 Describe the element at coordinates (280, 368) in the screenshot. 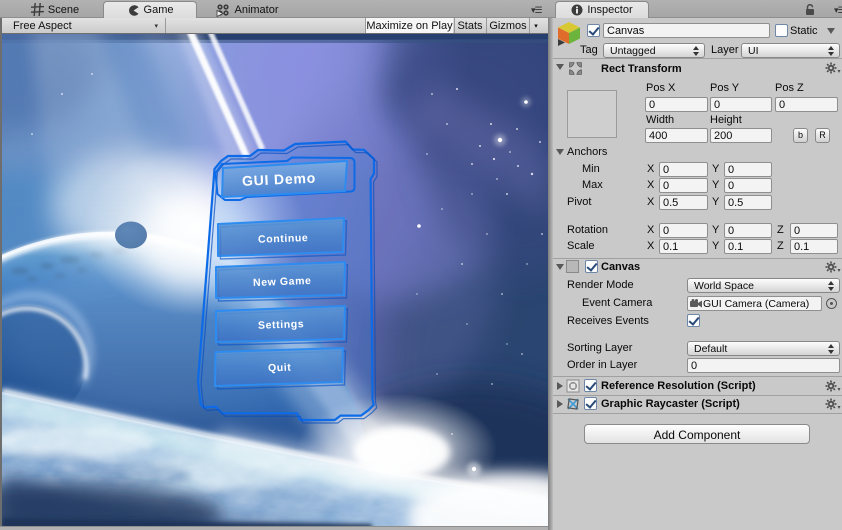

I see `svg-text: Quit` at that location.